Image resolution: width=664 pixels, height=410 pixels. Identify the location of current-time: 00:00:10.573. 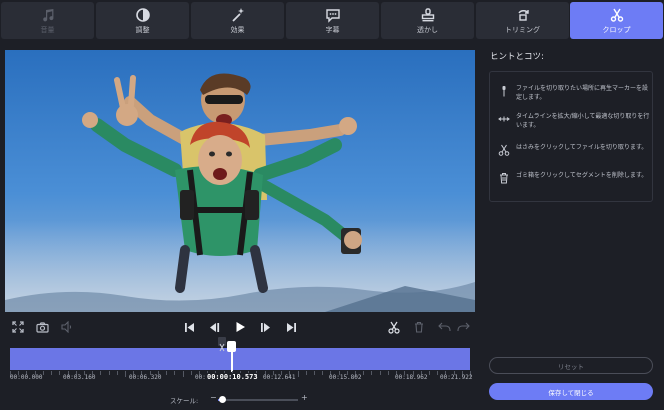
(232, 377).